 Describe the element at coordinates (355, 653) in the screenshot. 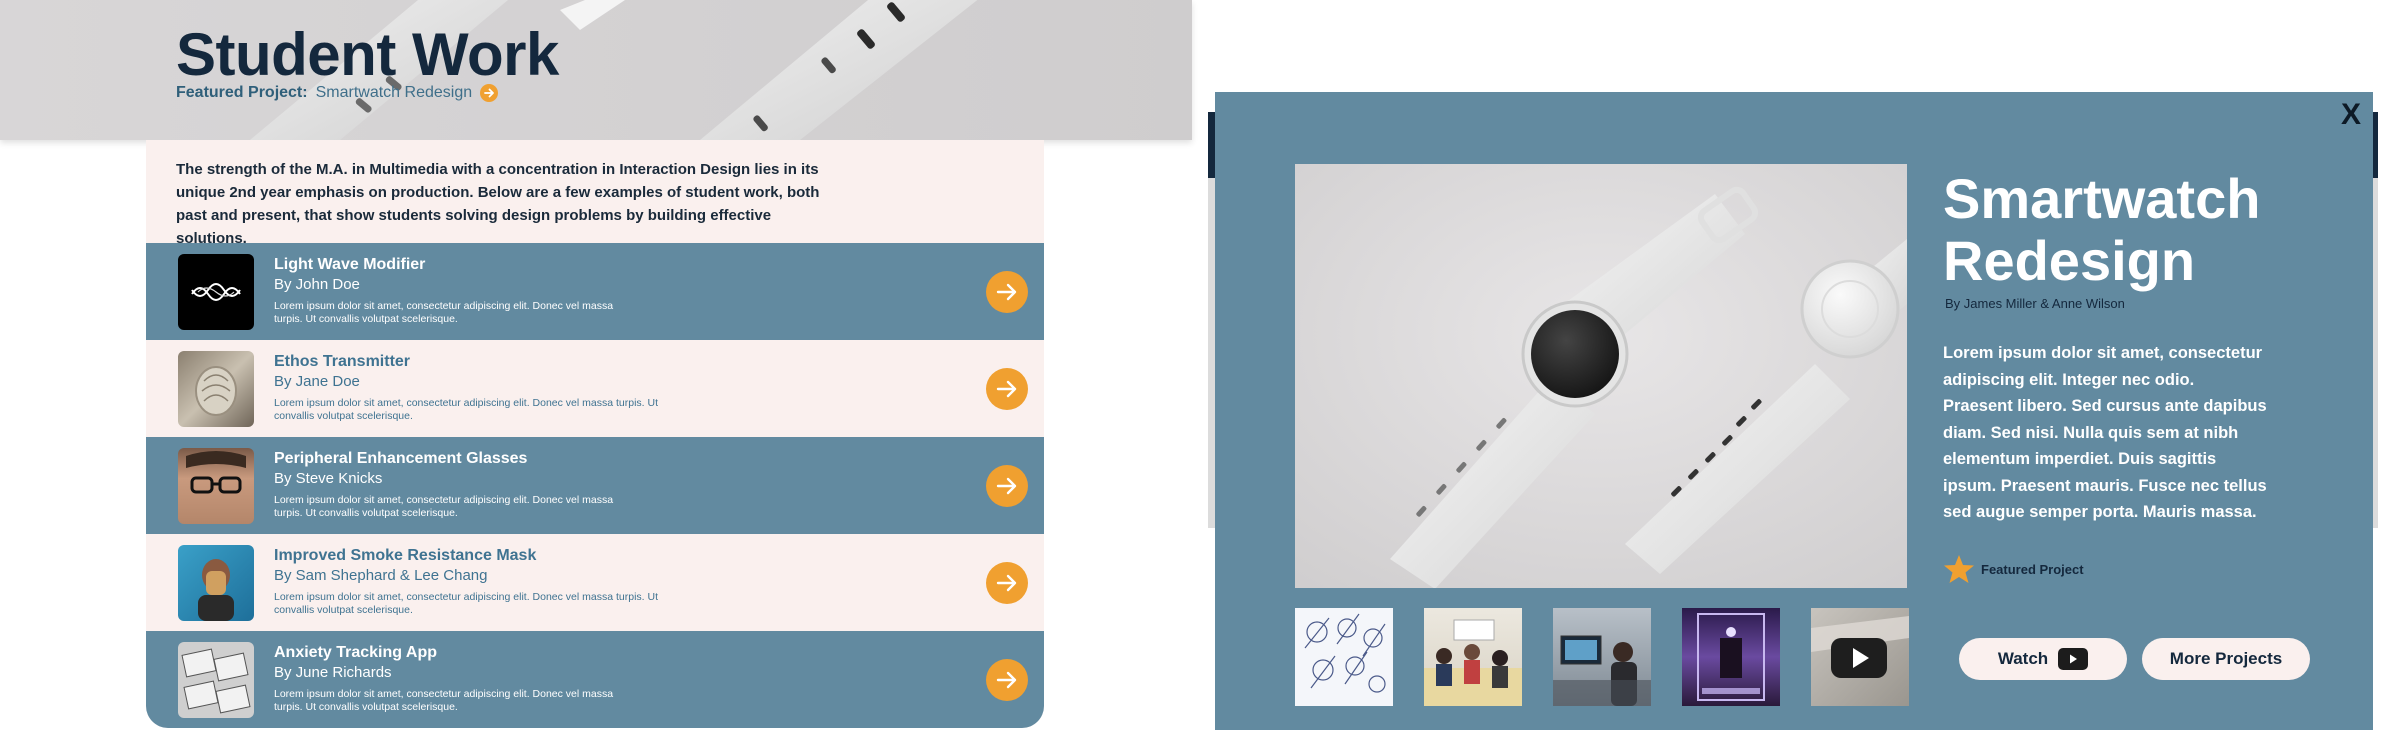

I see `project-title: Anxiety Tracking App` at that location.